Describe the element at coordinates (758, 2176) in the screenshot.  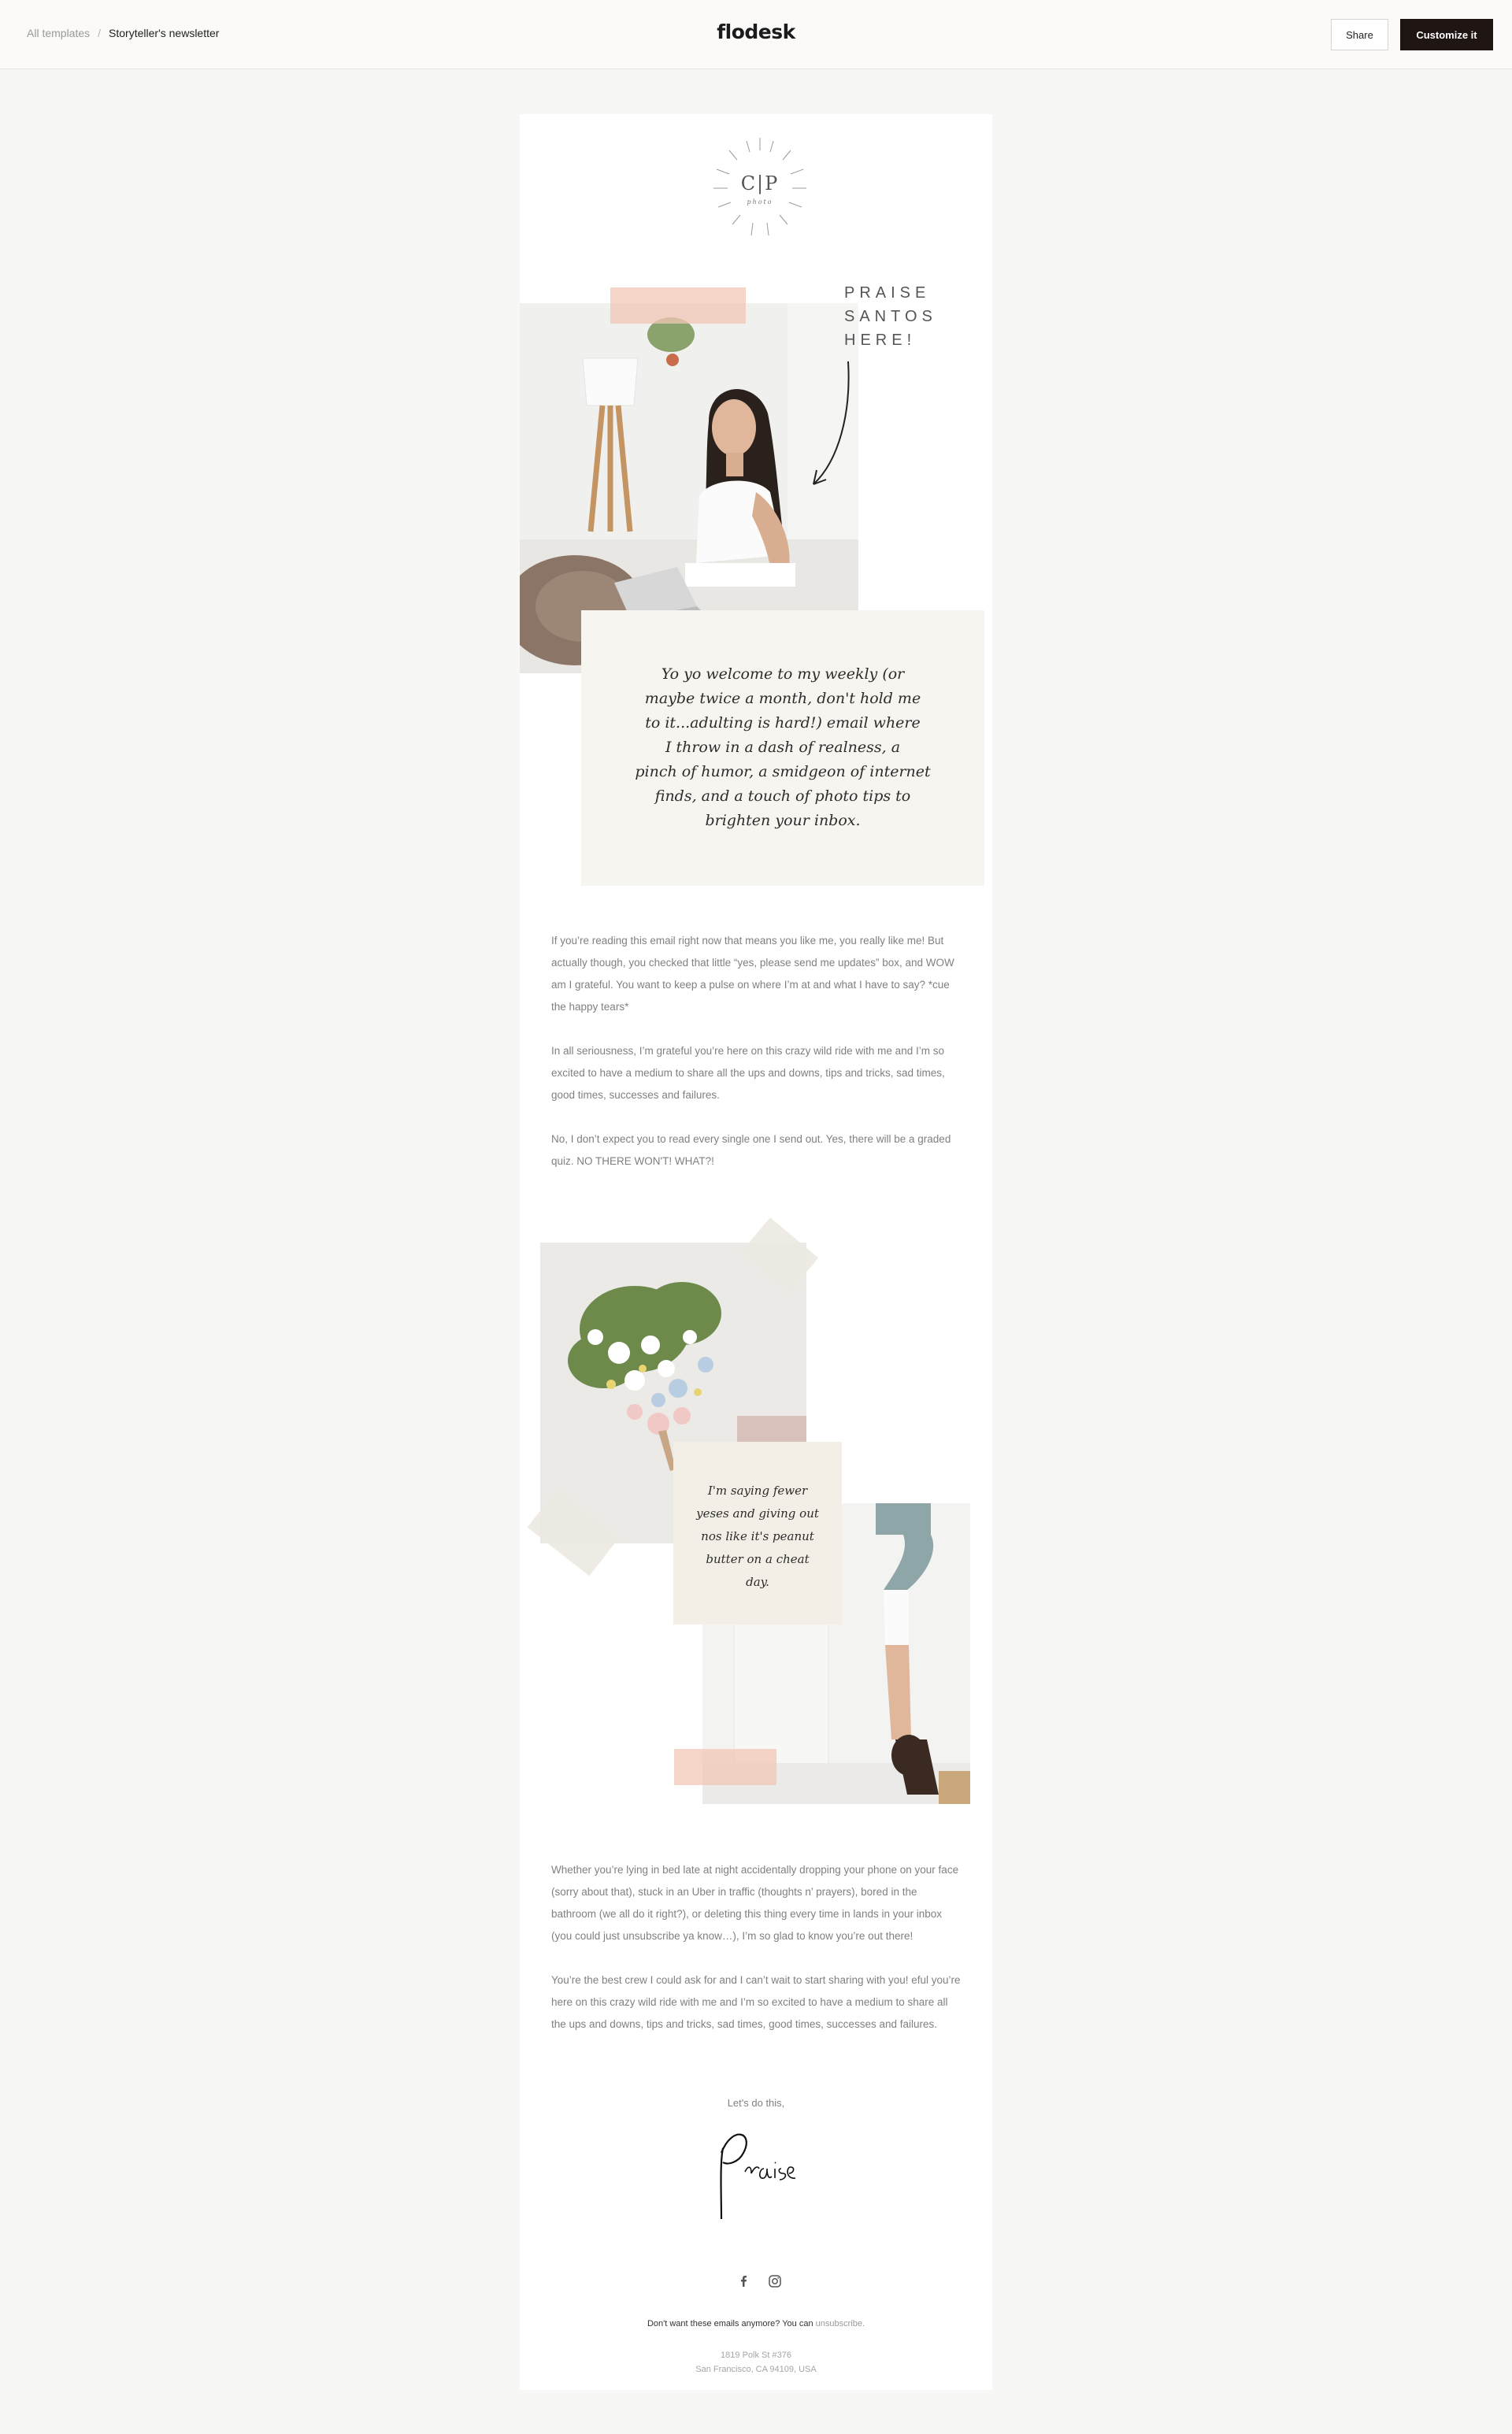
I see `signature-drawing` at that location.